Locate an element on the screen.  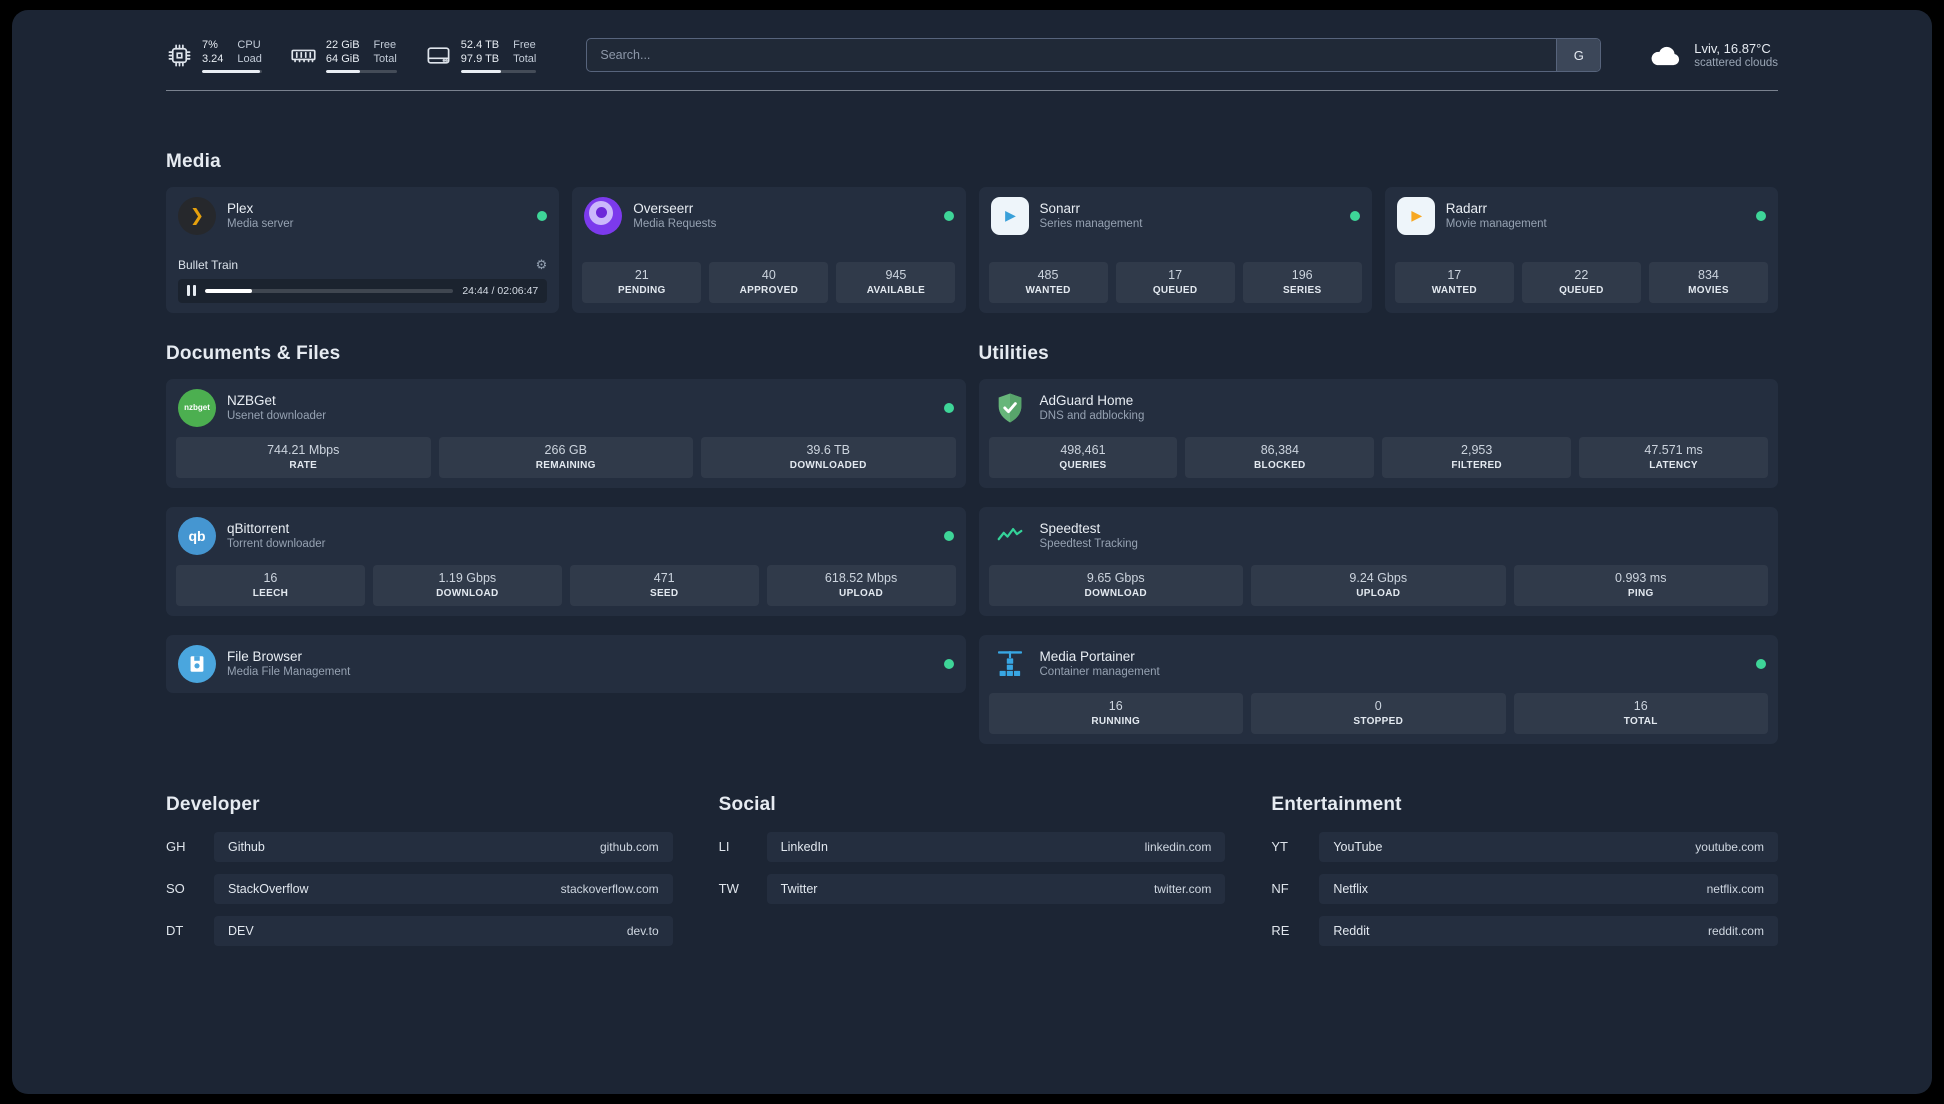
pause-button is located at coordinates (191, 291).